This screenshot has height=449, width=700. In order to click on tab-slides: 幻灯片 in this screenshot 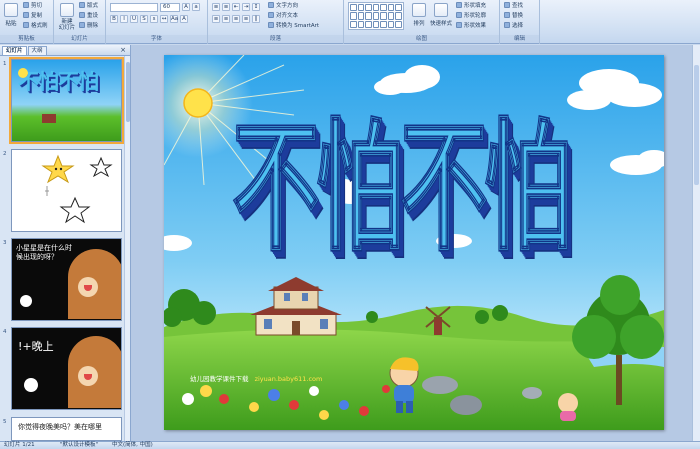, I will do `click(14, 50)`.